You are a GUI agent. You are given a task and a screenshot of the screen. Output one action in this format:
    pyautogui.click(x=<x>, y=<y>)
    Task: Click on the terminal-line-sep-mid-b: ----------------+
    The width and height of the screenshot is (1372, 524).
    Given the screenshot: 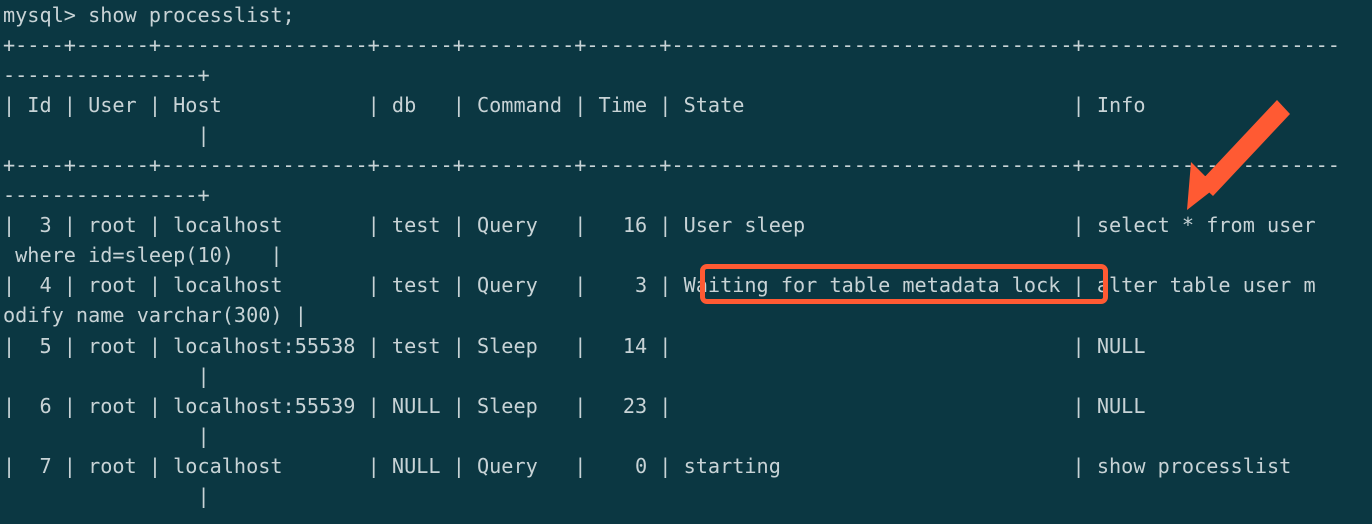 What is the action you would take?
    pyautogui.click(x=106, y=195)
    